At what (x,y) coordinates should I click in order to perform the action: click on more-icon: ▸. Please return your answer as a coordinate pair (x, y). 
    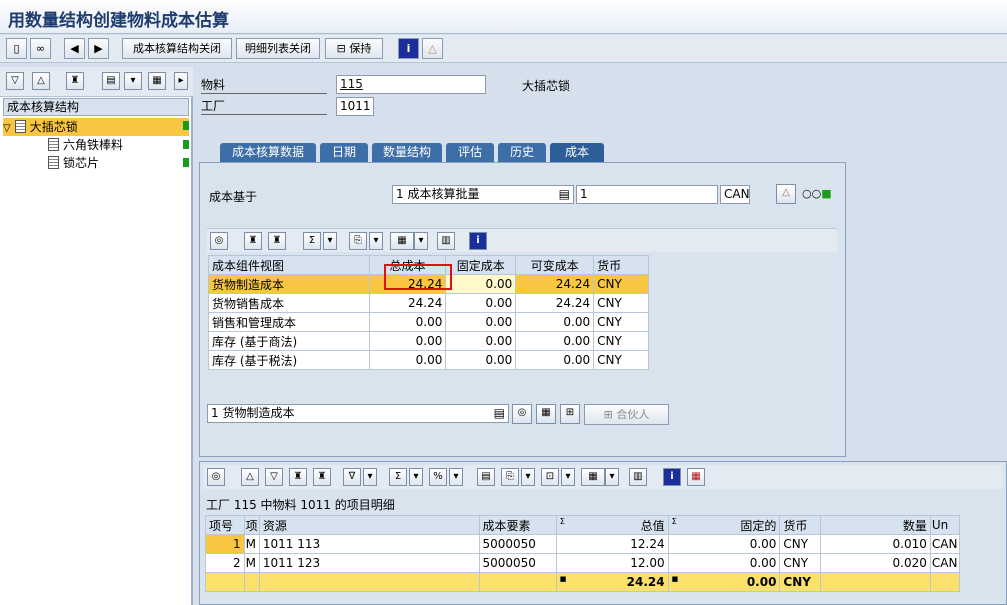
    Looking at the image, I should click on (181, 81).